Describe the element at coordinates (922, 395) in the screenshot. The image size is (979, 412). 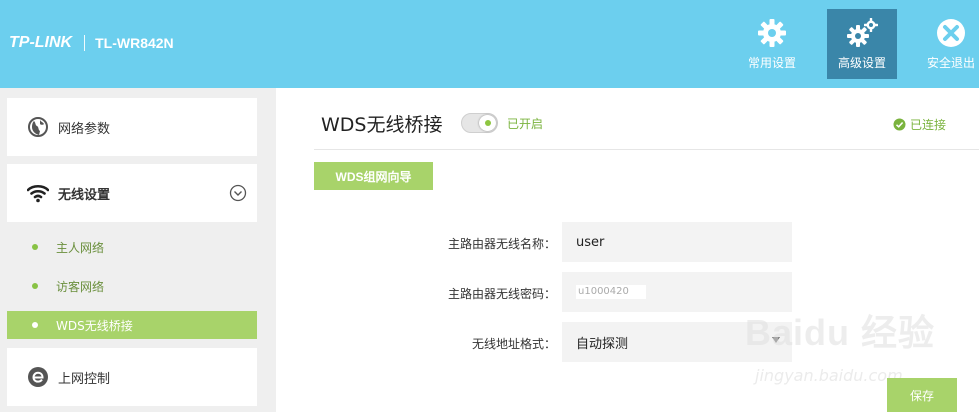
I see `save-button: 保存` at that location.